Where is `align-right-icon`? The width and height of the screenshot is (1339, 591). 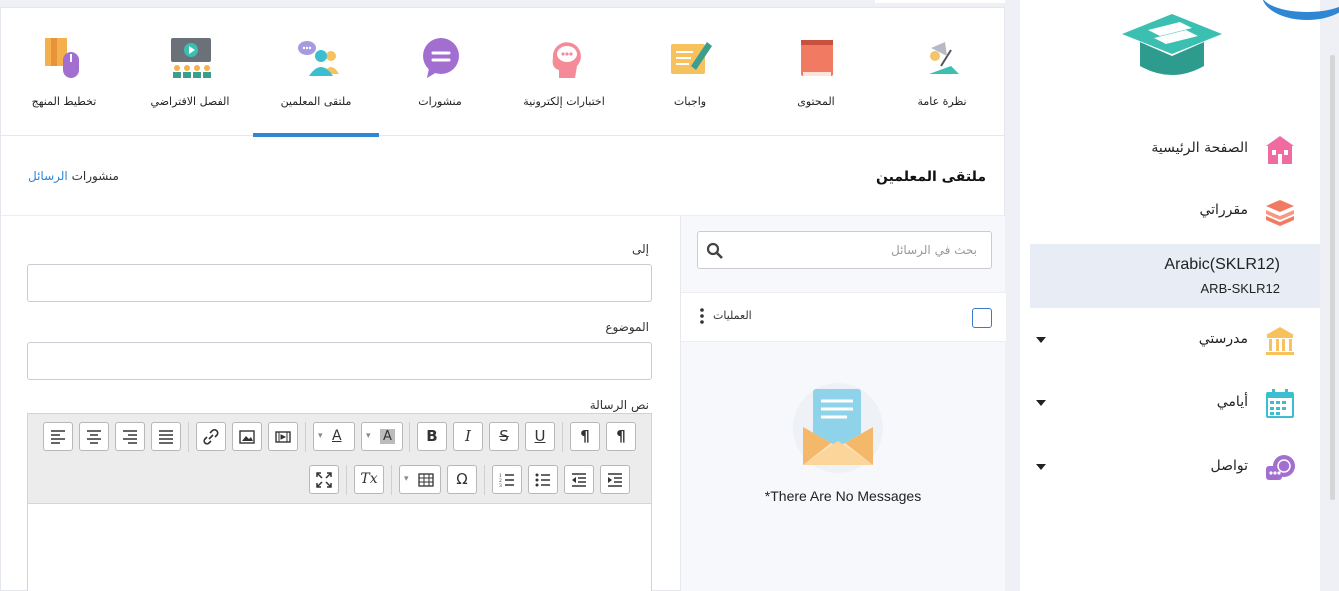
align-right-icon is located at coordinates (130, 437).